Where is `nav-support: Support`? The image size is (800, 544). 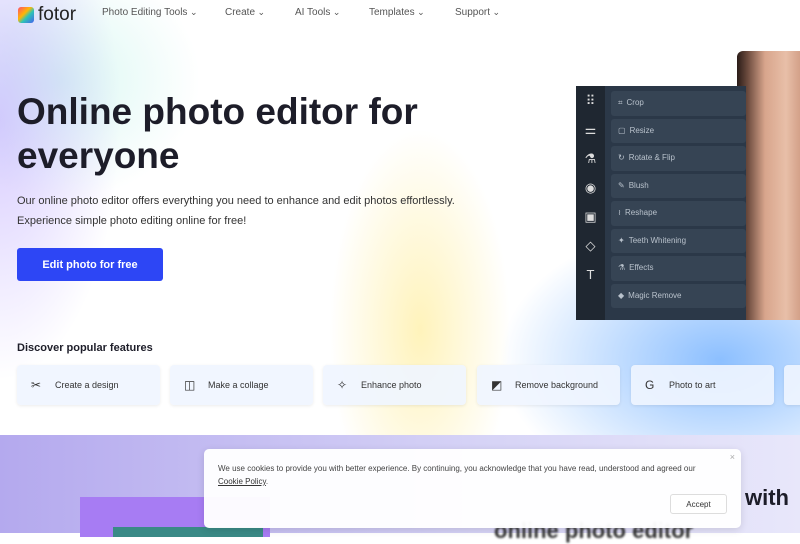 nav-support: Support is located at coordinates (477, 12).